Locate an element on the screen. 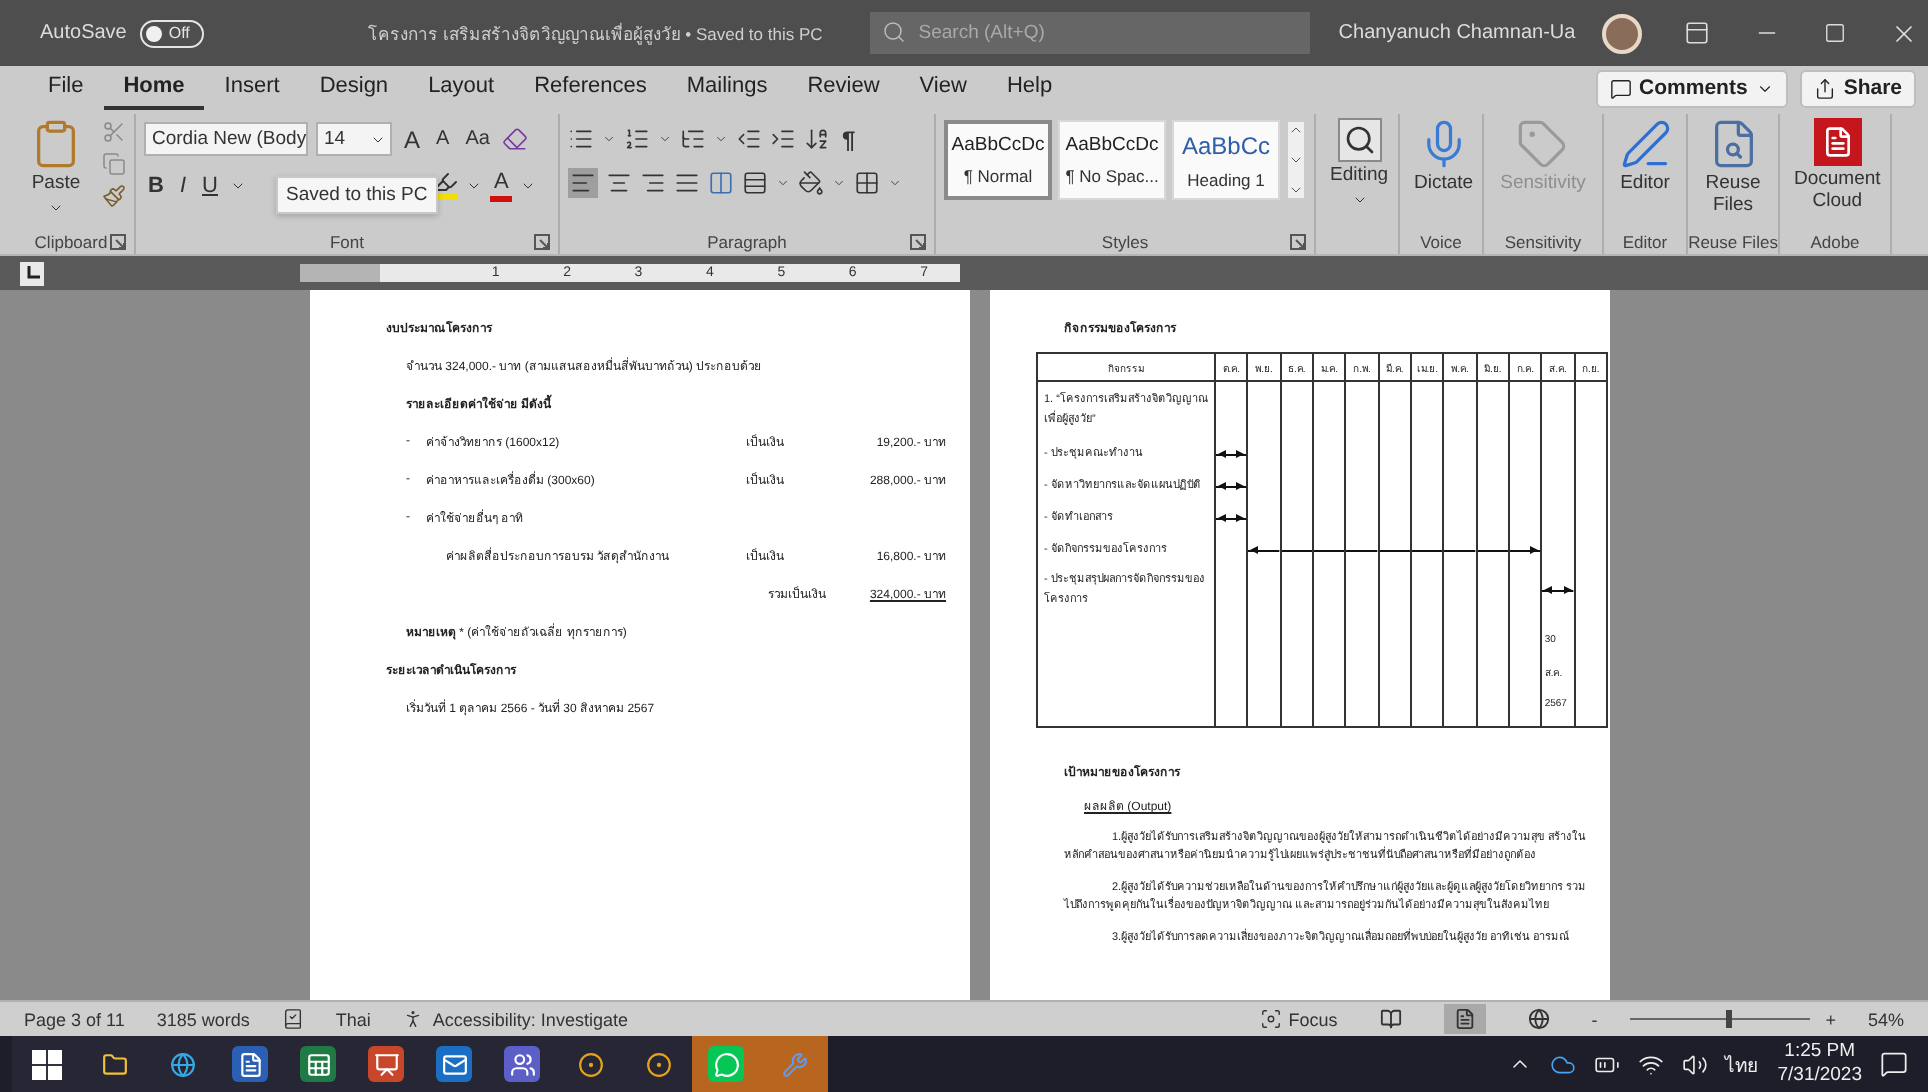  clock-date: 7/31/2023 is located at coordinates (1819, 1076).